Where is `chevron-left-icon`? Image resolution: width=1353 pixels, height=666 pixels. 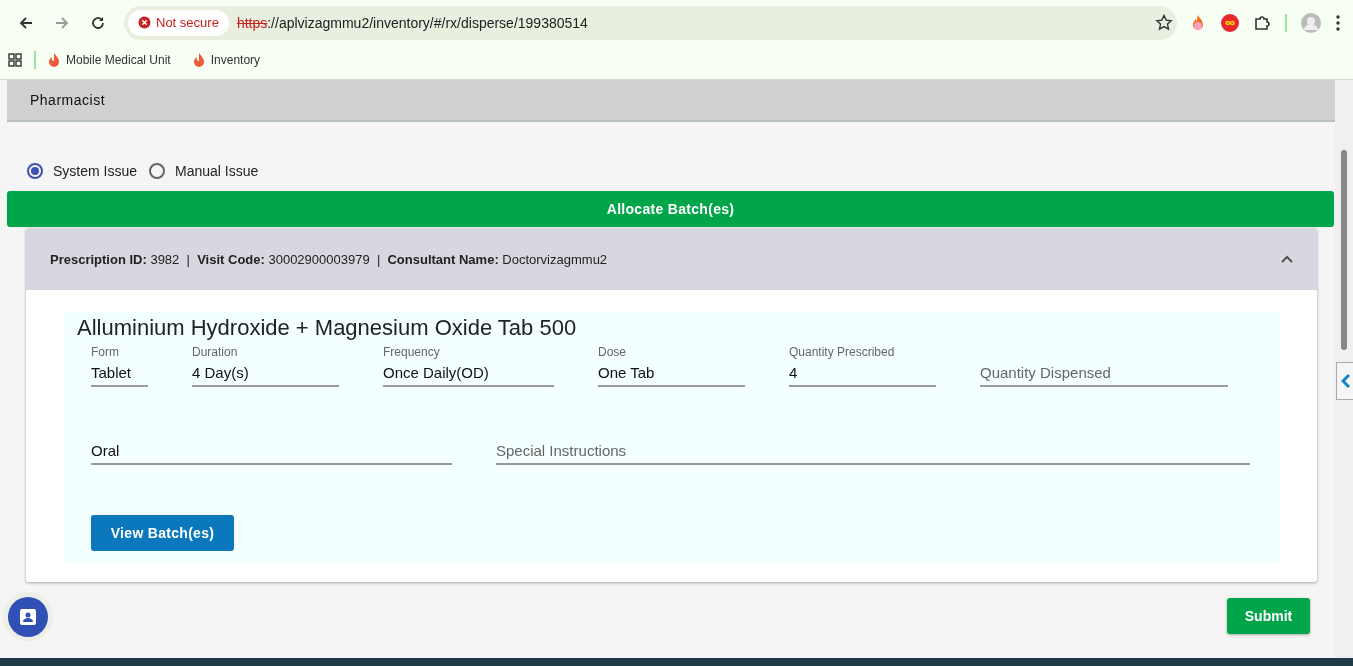 chevron-left-icon is located at coordinates (1345, 381).